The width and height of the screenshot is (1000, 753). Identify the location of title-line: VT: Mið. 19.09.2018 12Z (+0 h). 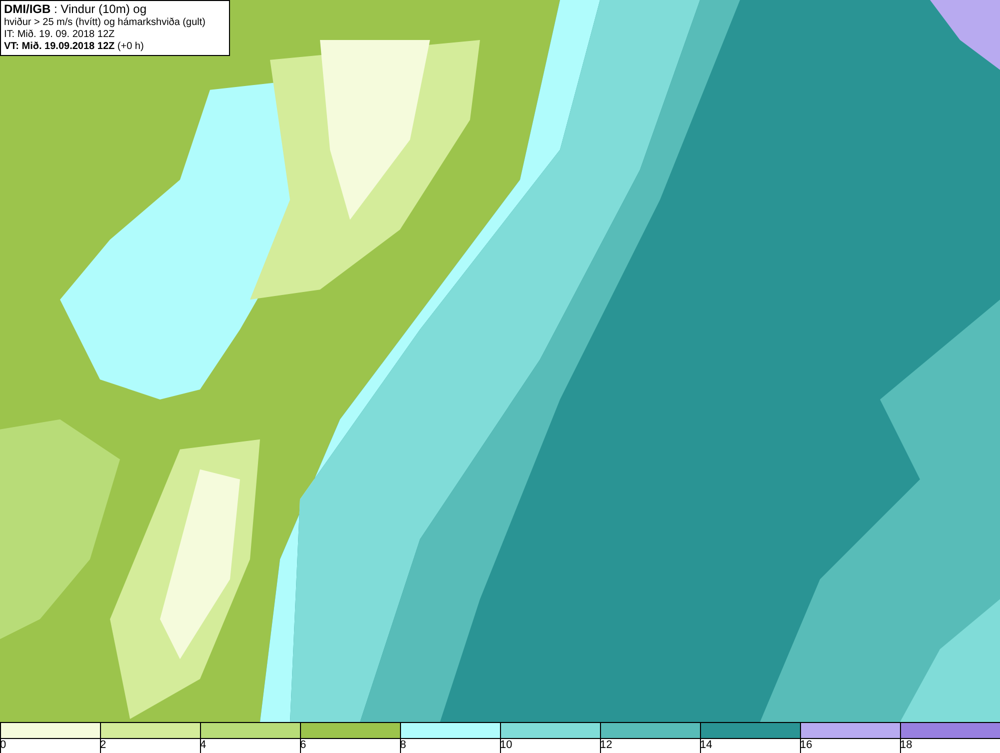
(74, 47).